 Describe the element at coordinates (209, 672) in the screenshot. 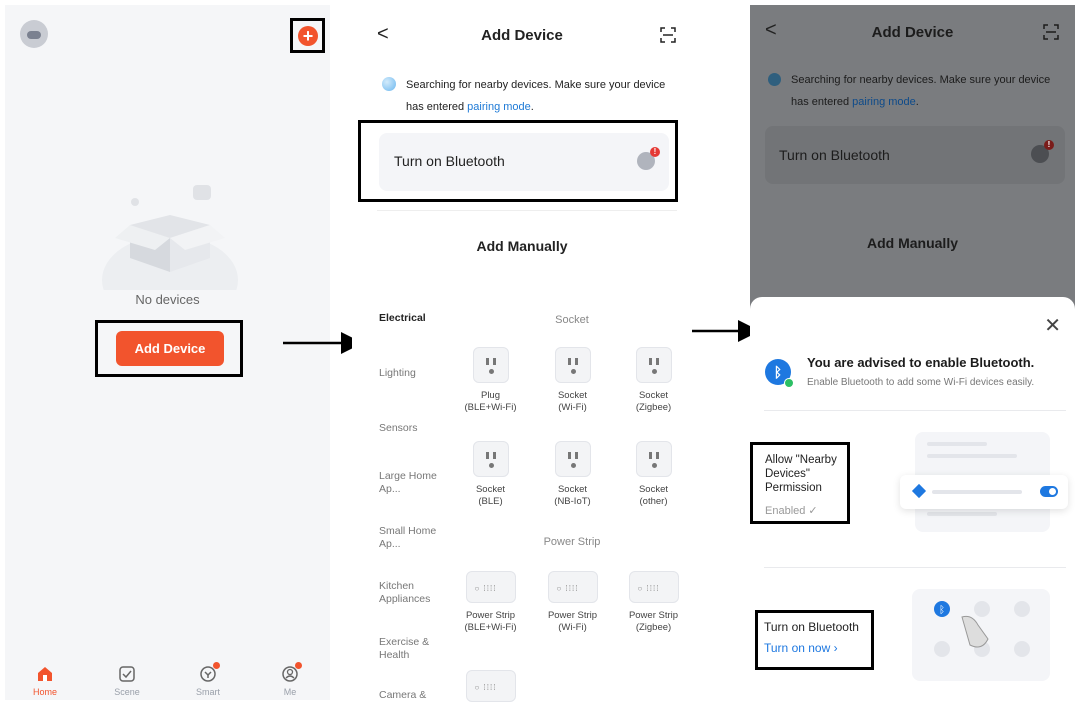

I see `smart-icon` at that location.